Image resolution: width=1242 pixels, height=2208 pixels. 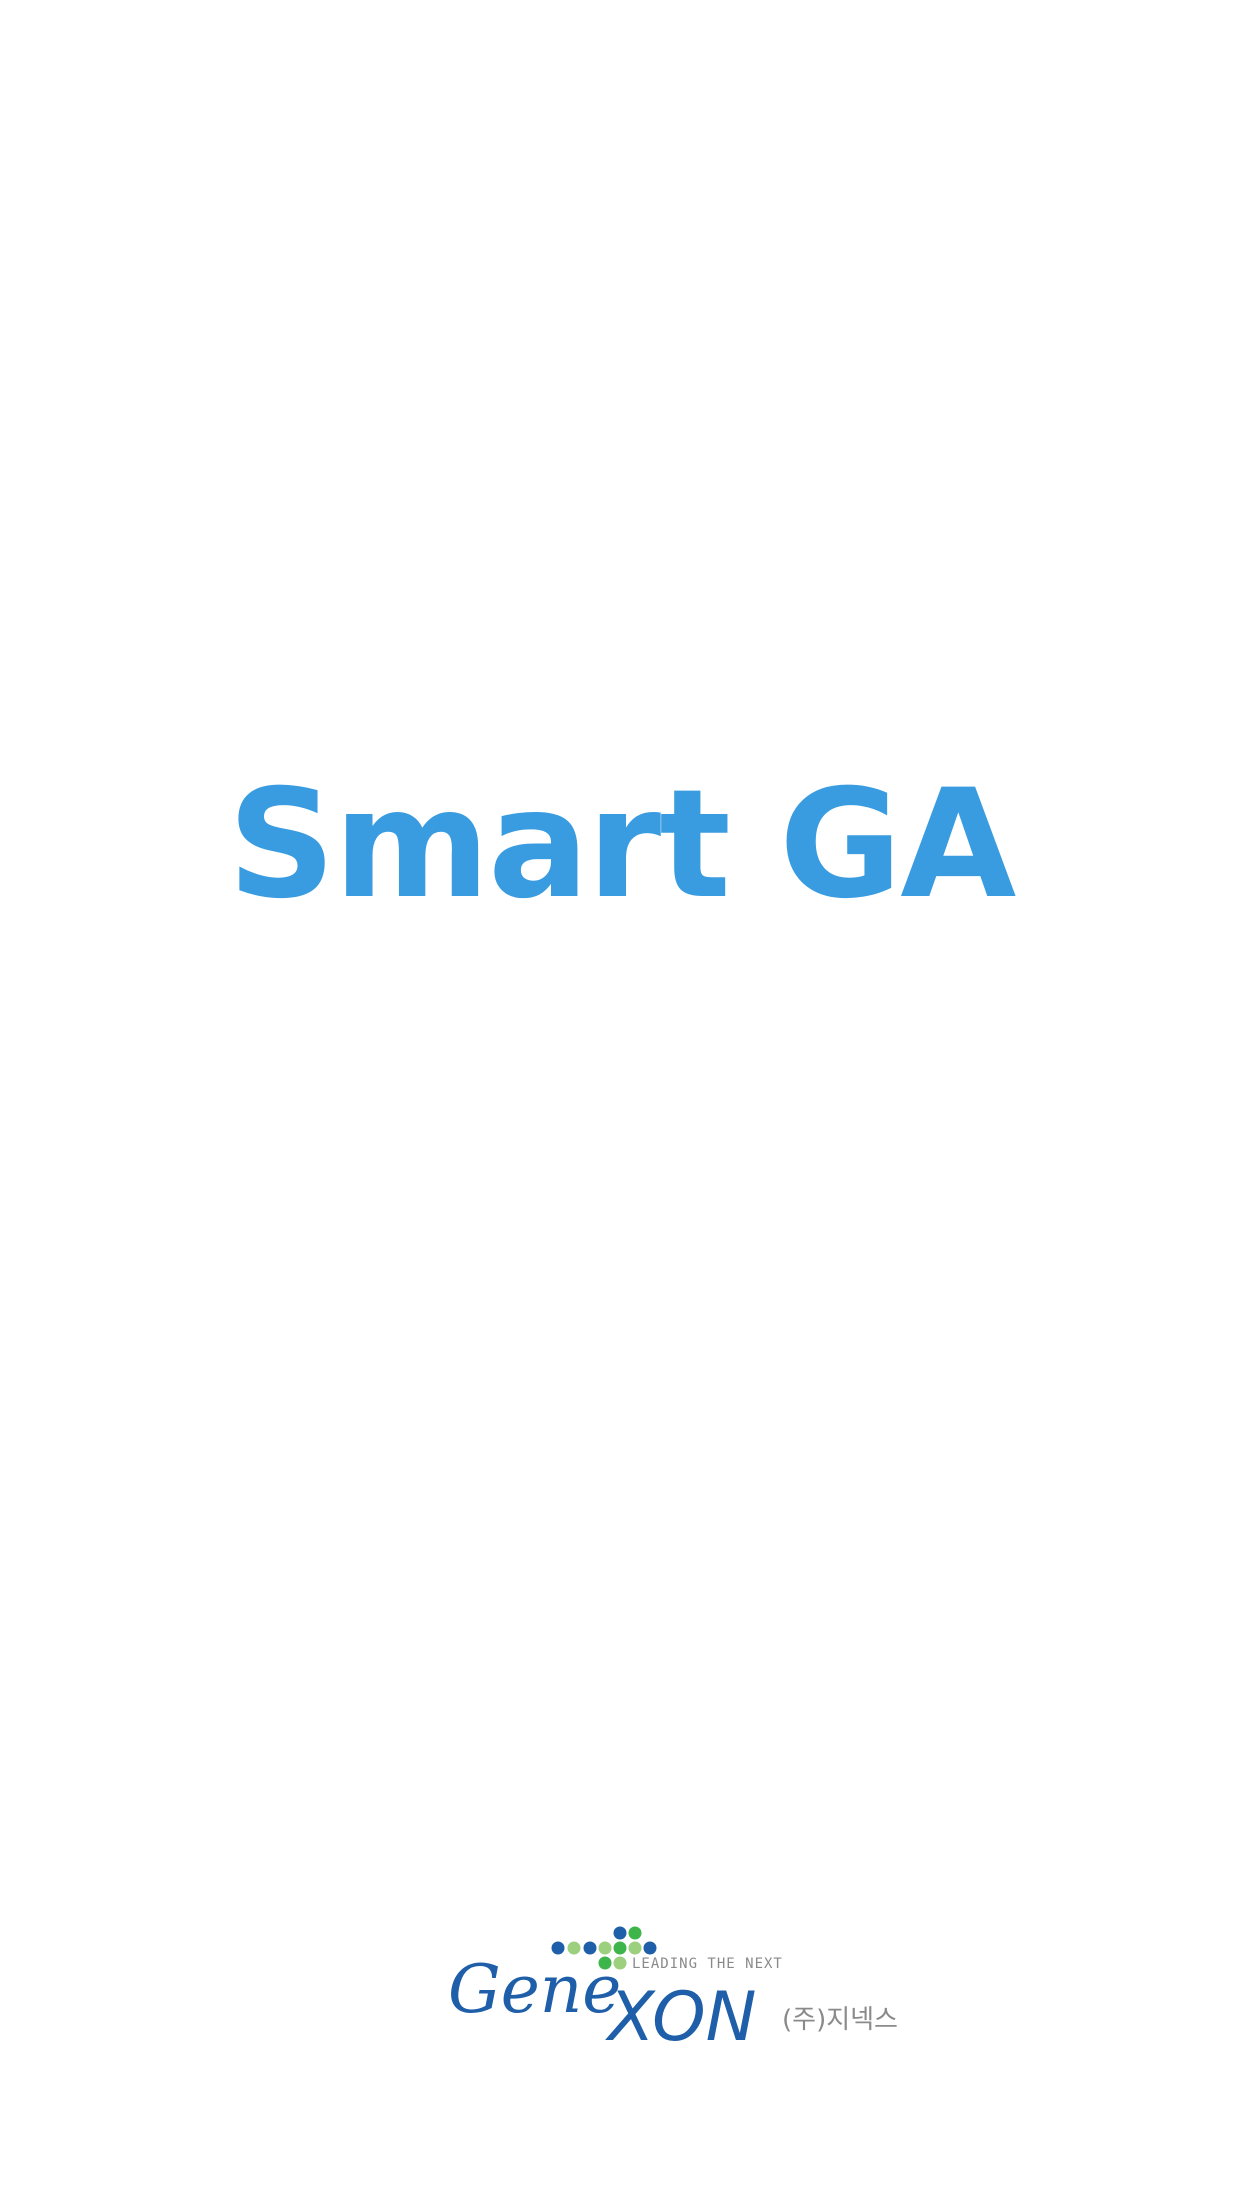 I want to click on genexon-logo: LEADING THE NEXT Gene XON (주)지넥스, so click(x=670, y=1975).